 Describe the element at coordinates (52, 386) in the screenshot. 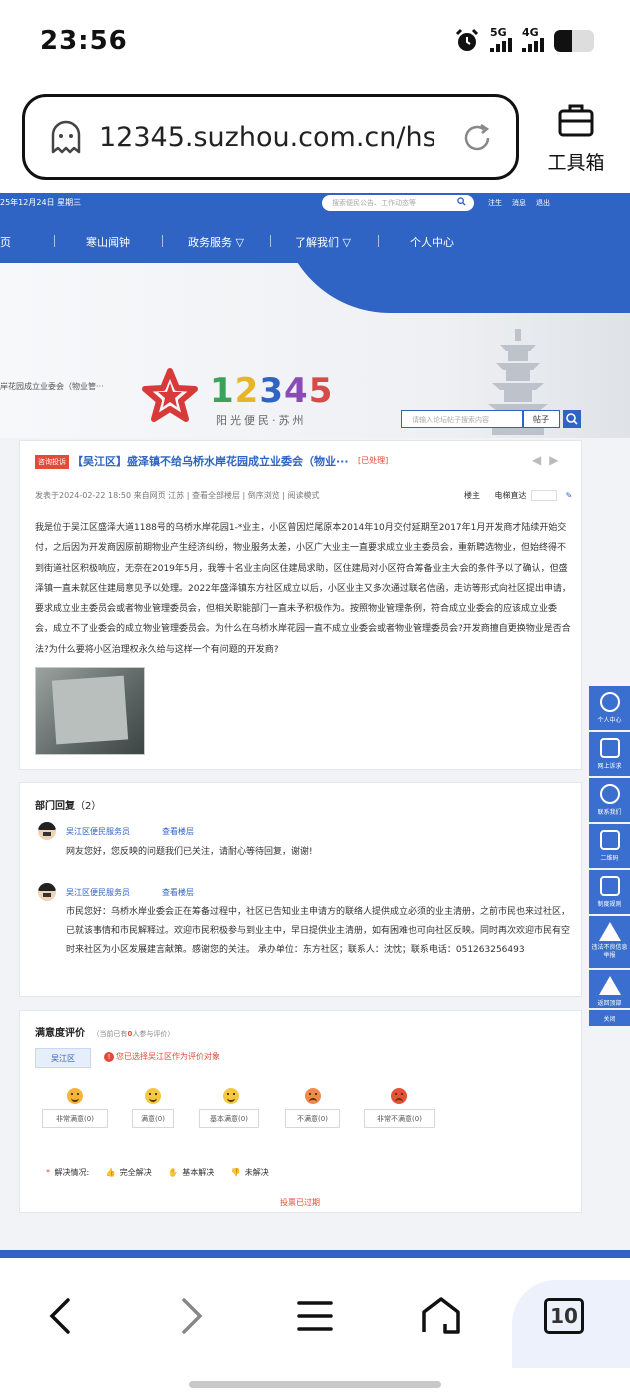

I see `breadcrumb: 岸花园成立业委会（物业管···` at that location.